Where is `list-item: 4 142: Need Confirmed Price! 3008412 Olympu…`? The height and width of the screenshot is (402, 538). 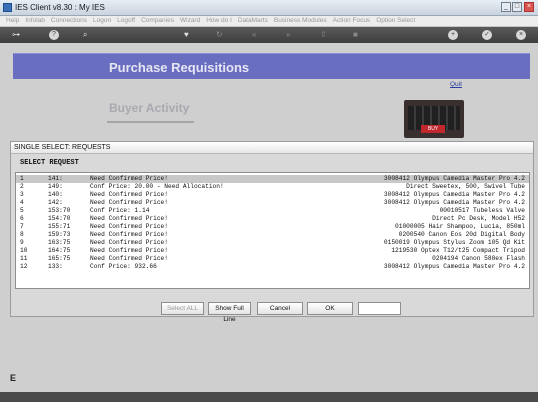 list-item: 4 142: Need Confirmed Price! 3008412 Olympu… is located at coordinates (272, 203).